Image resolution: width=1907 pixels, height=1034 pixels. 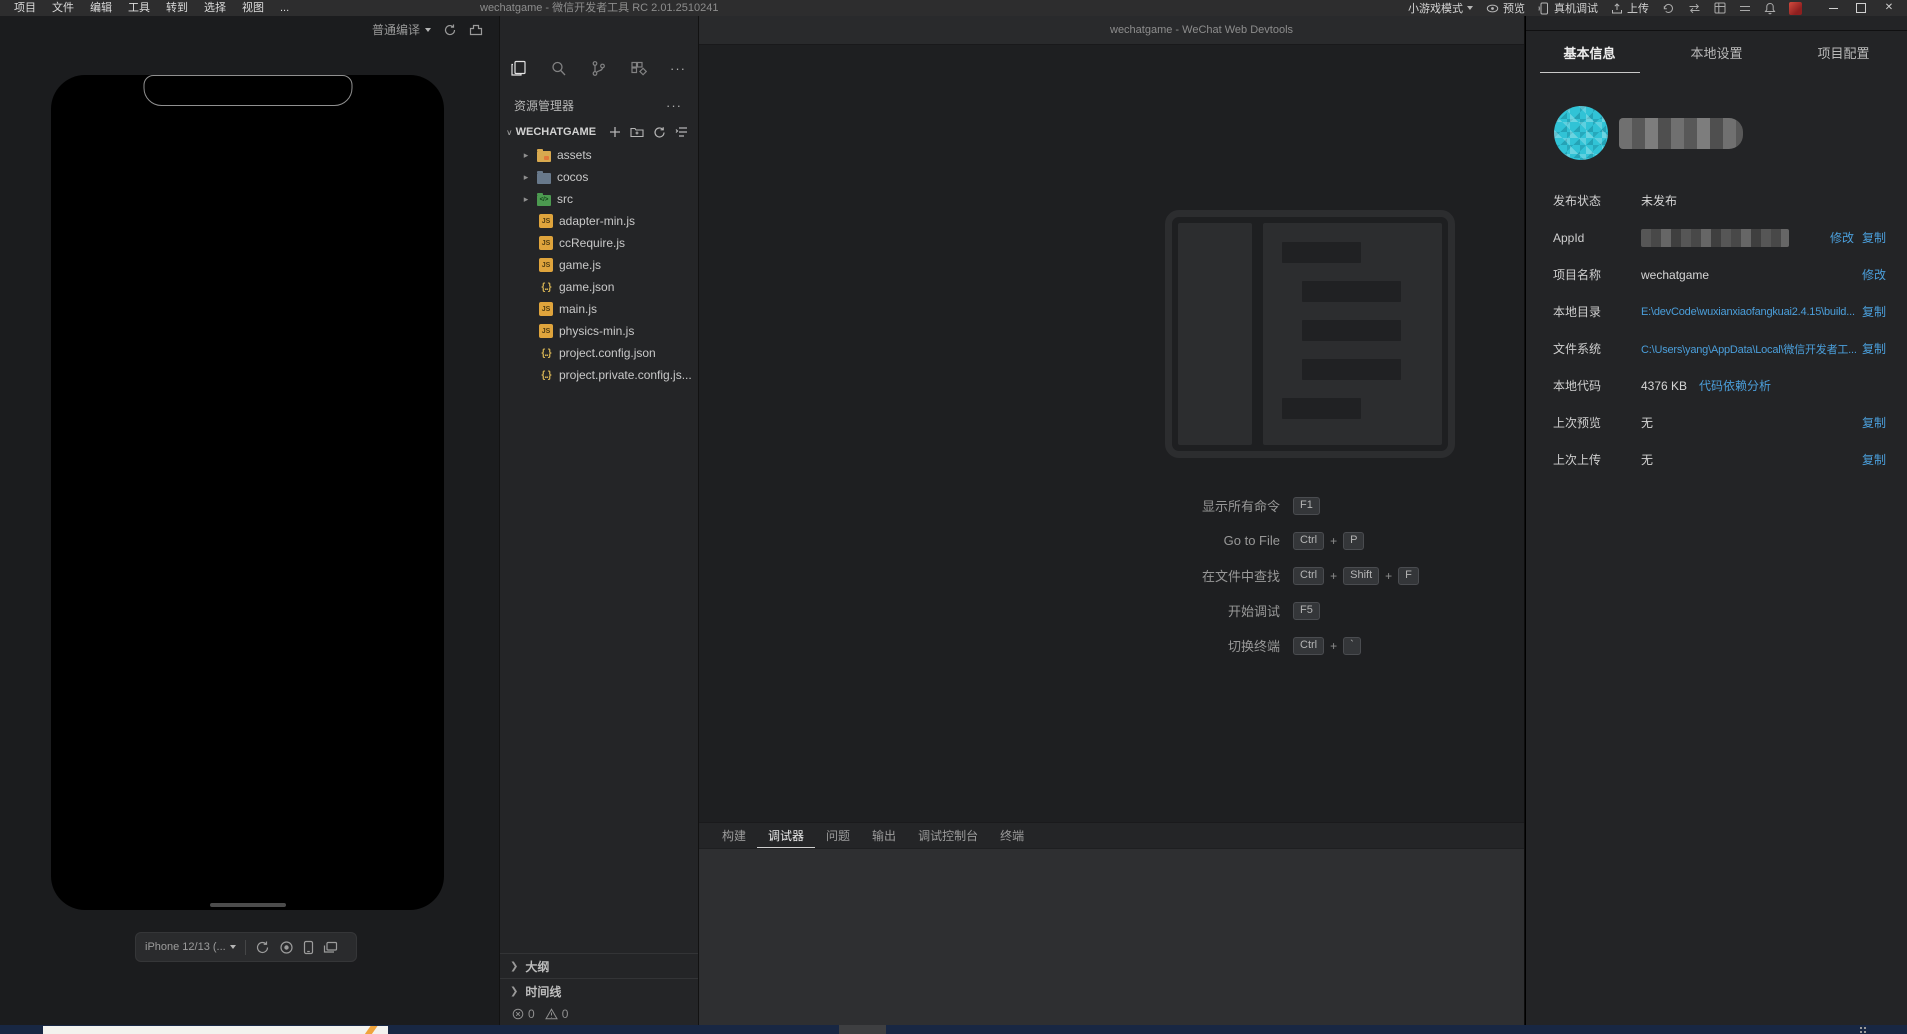 What do you see at coordinates (308, 947) in the screenshot?
I see `device-frame-icon` at bounding box center [308, 947].